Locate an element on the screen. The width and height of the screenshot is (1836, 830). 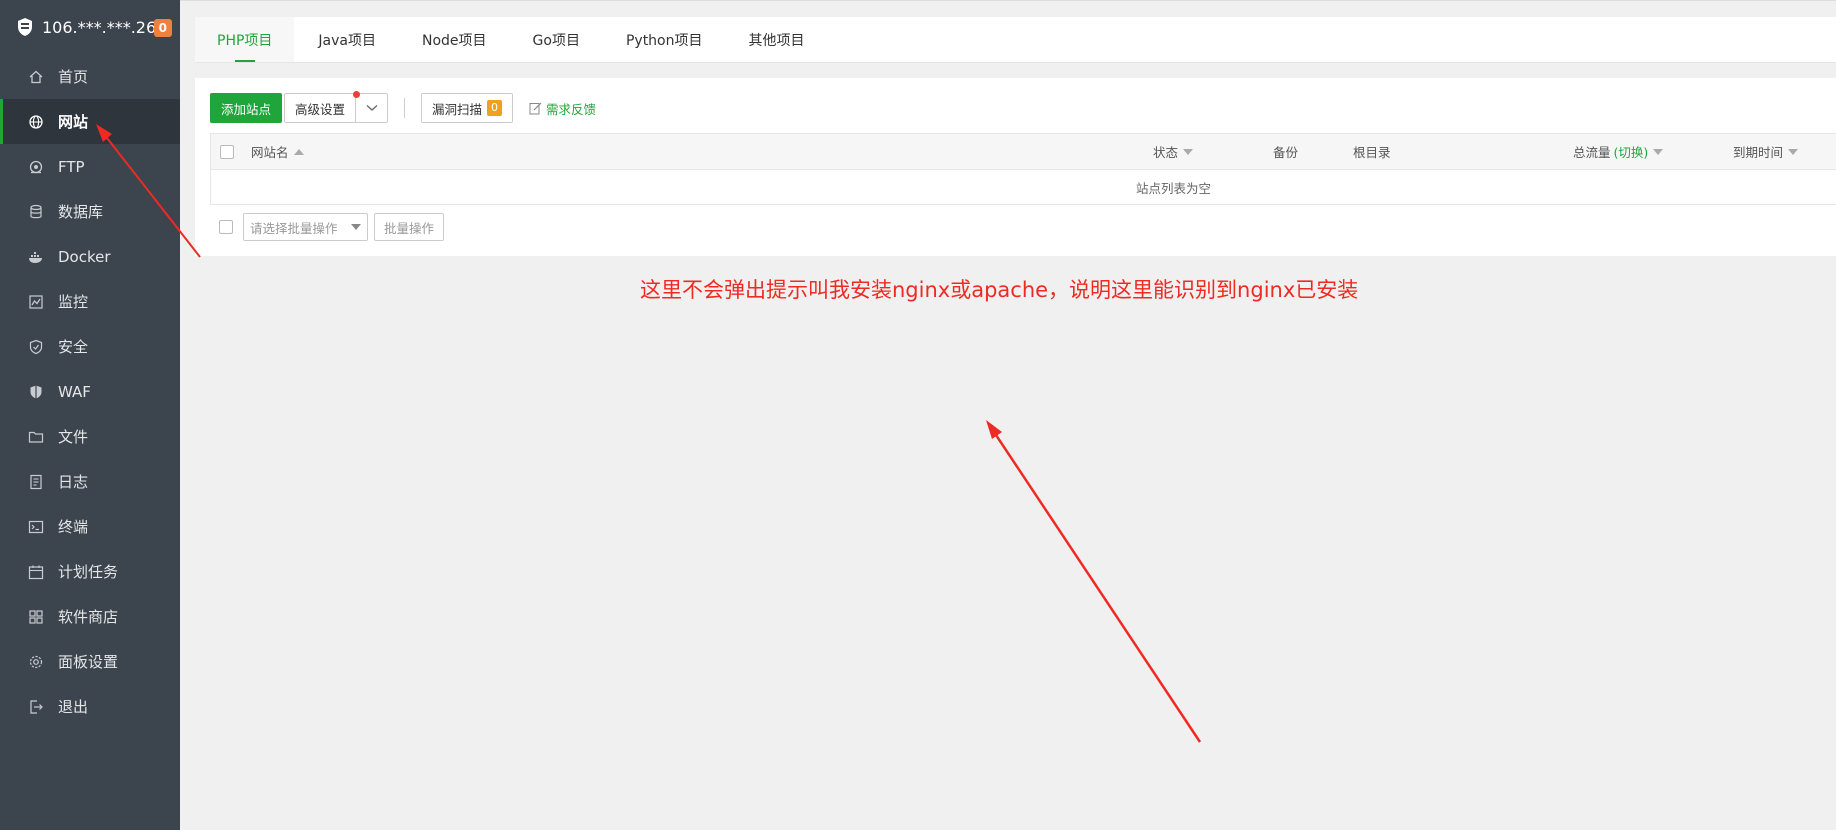
vuln-scan-label: 漏洞扫描 is located at coordinates (457, 109).